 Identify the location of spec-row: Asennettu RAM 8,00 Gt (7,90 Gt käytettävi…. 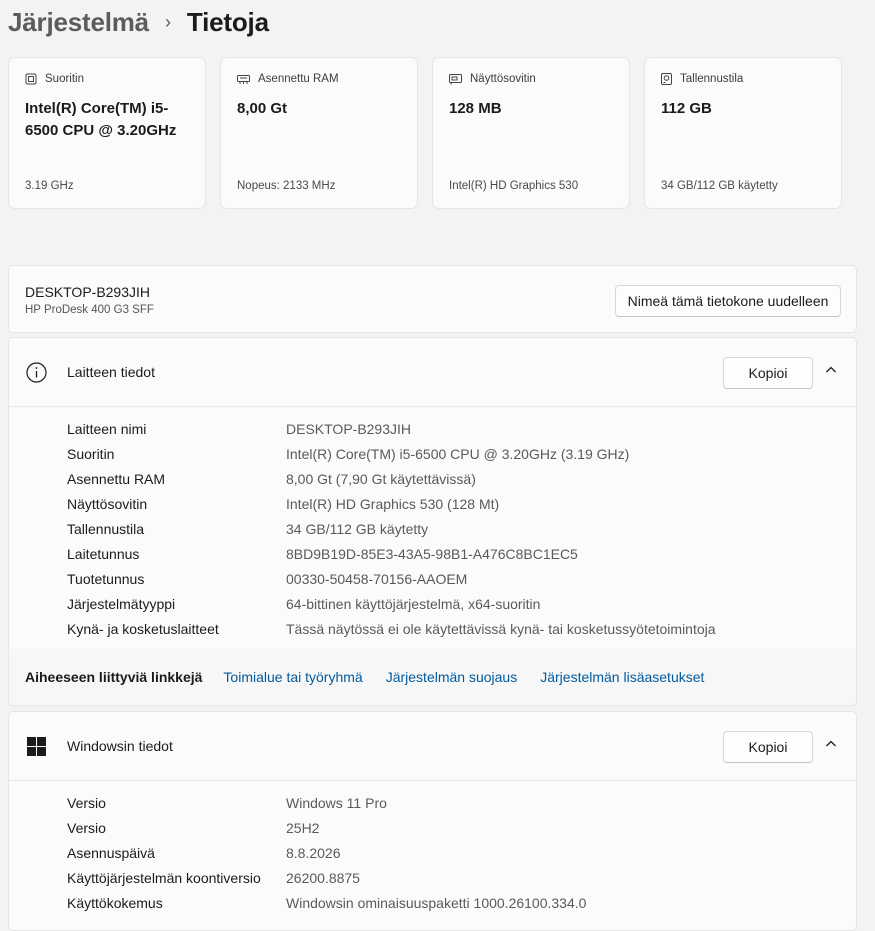
(461, 478).